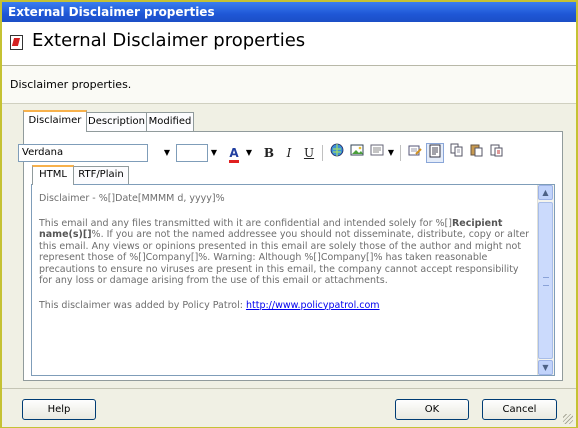 This screenshot has height=428, width=578. What do you see at coordinates (289, 12) in the screenshot?
I see `title-bar: External Disclaimer properties` at bounding box center [289, 12].